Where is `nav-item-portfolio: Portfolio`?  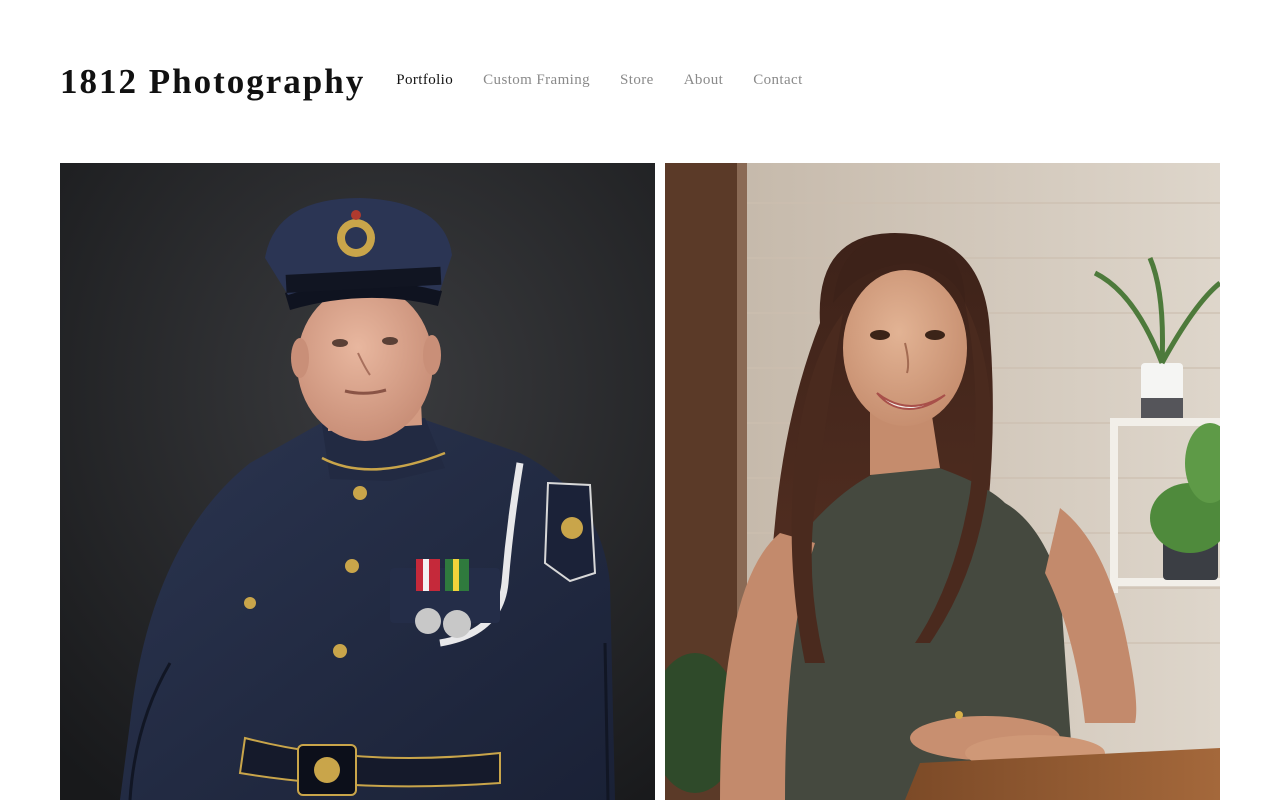 nav-item-portfolio: Portfolio is located at coordinates (424, 80).